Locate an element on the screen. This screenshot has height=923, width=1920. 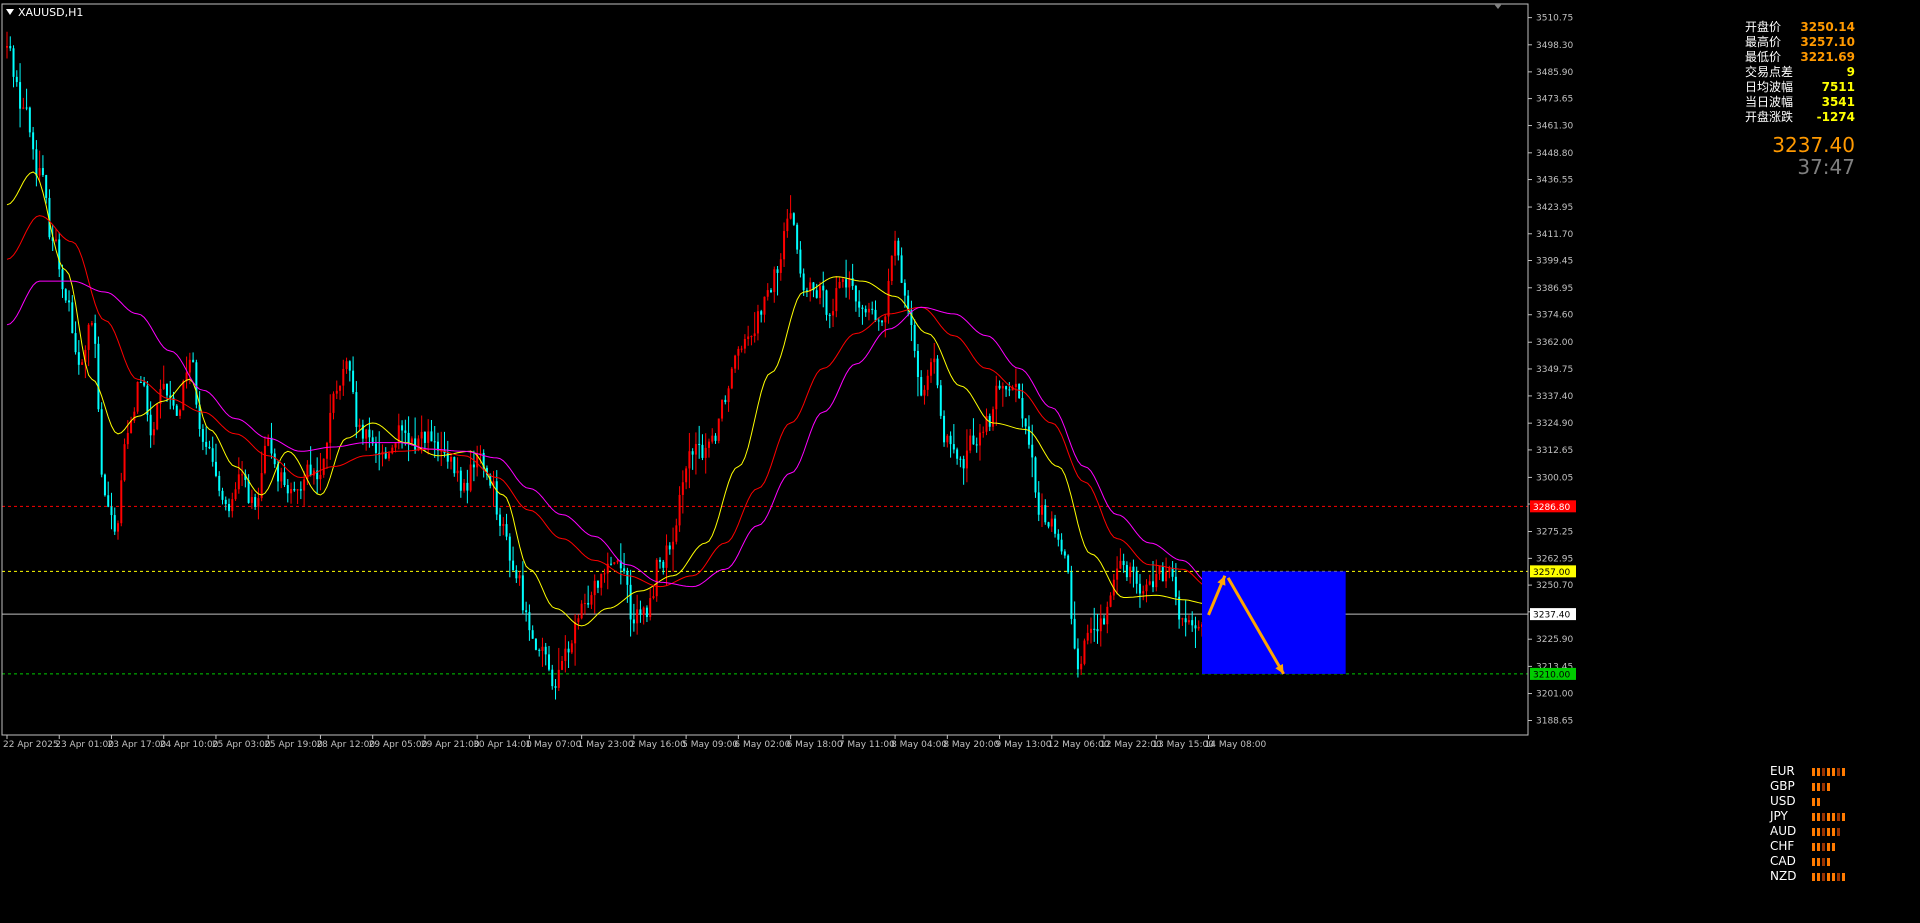
y-tick-label: 3188.65 is located at coordinates (1554, 721).